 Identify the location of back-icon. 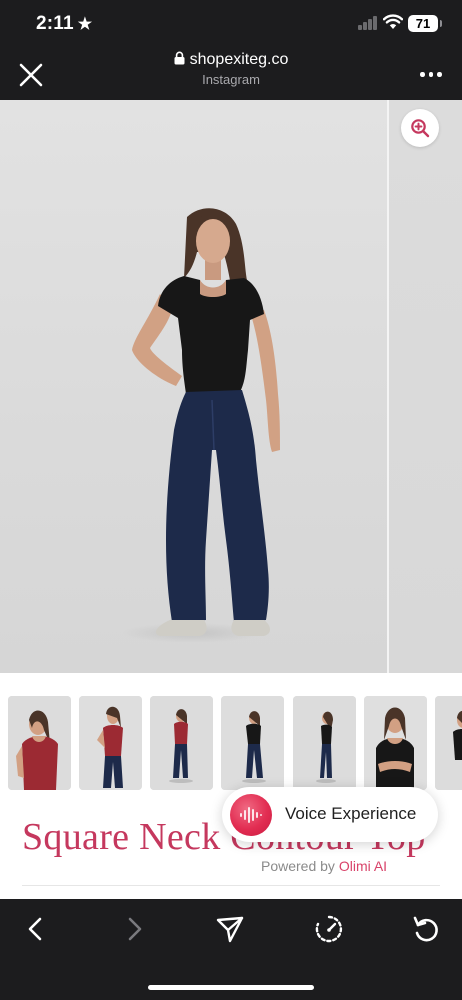
(36, 929).